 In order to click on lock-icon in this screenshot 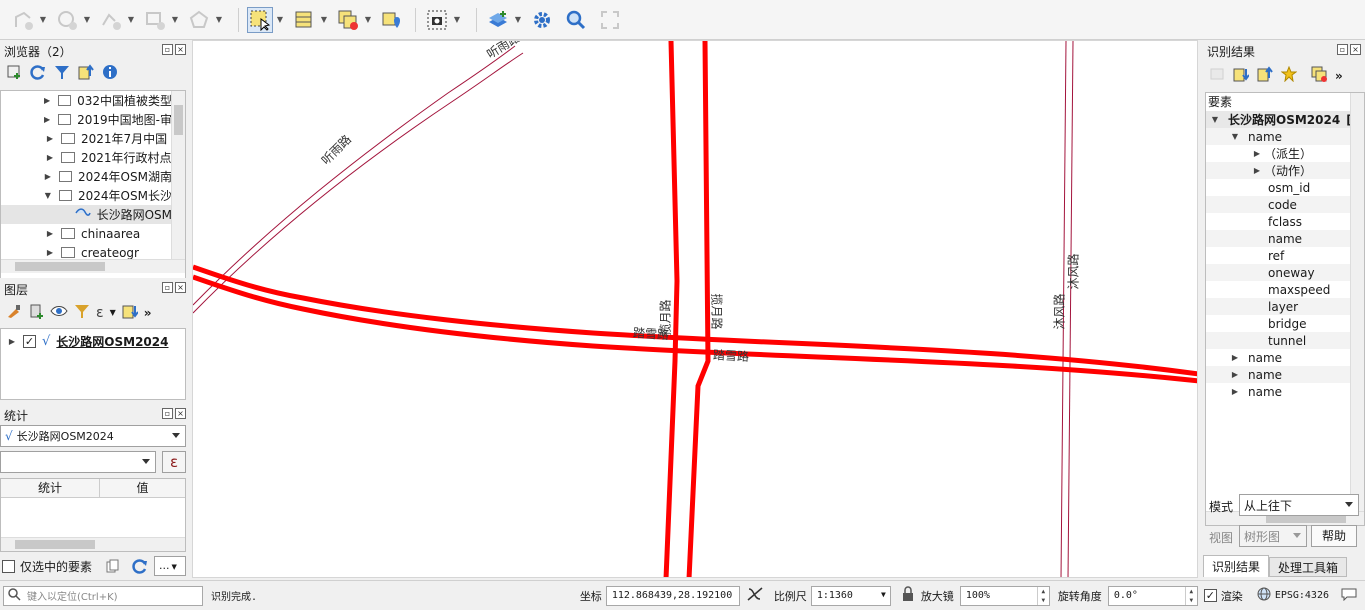, I will do `click(908, 595)`.